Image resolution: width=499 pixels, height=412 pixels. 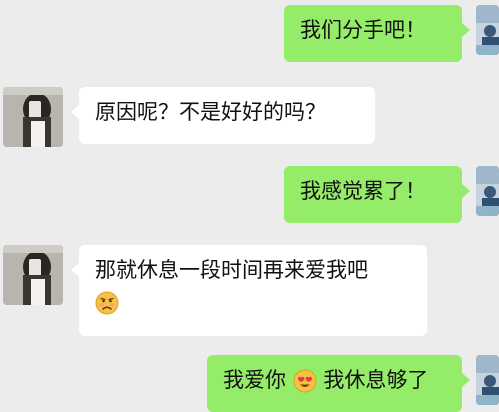 What do you see at coordinates (305, 381) in the screenshot?
I see `heart-eyes-icon` at bounding box center [305, 381].